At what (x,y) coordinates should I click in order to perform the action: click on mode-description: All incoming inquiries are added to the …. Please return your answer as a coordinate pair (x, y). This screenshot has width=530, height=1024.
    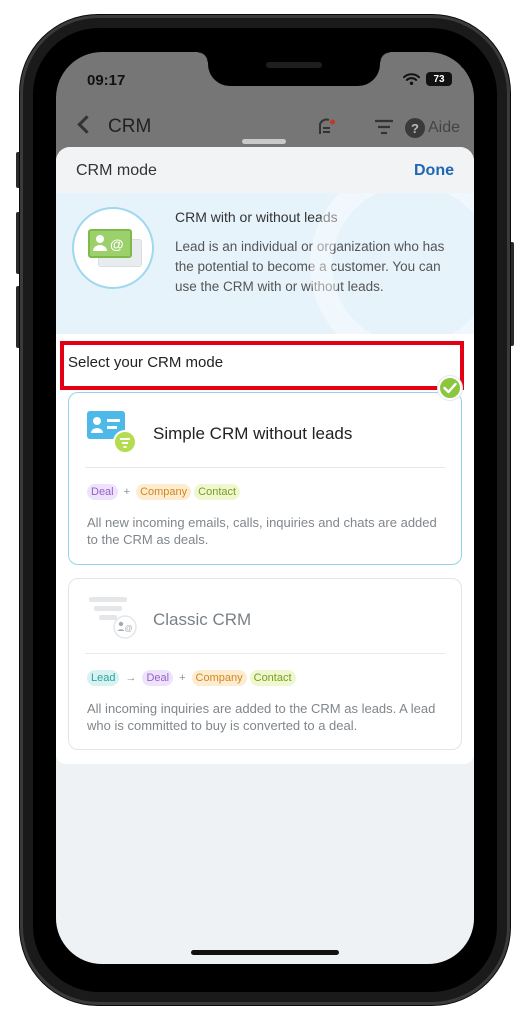
    Looking at the image, I should click on (261, 717).